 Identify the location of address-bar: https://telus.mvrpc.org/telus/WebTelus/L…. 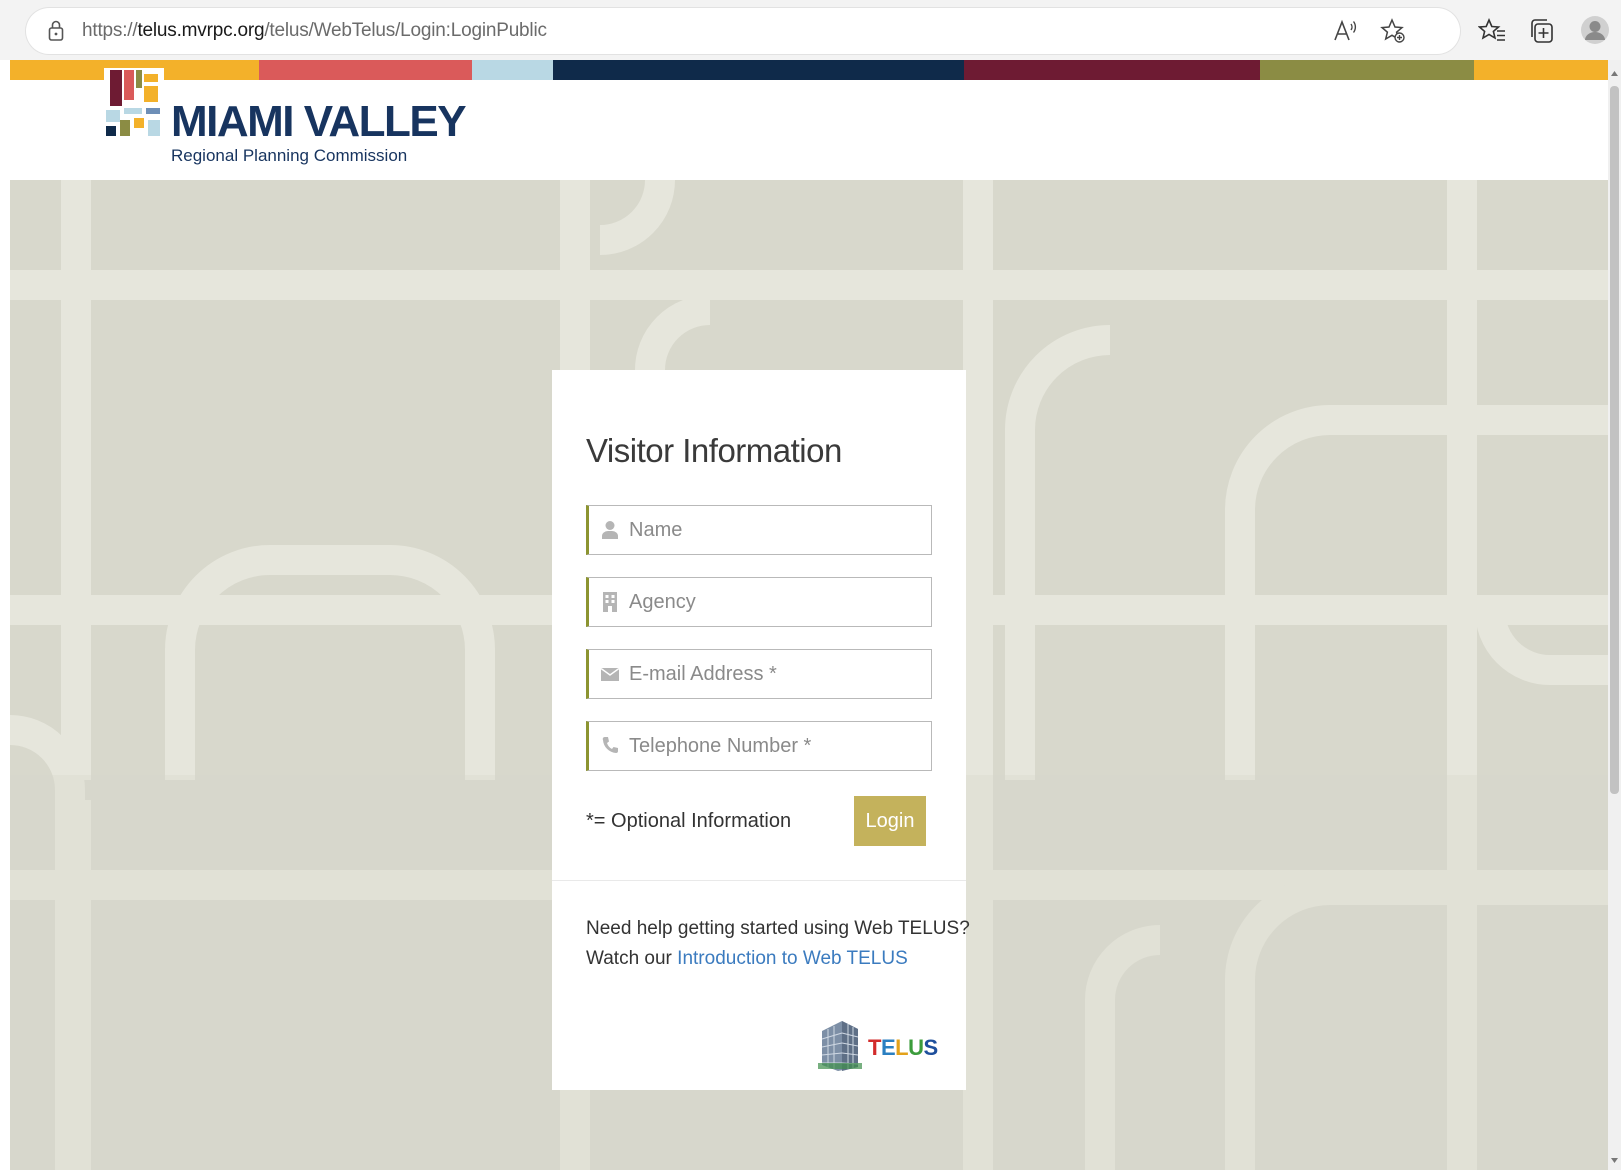
(743, 31).